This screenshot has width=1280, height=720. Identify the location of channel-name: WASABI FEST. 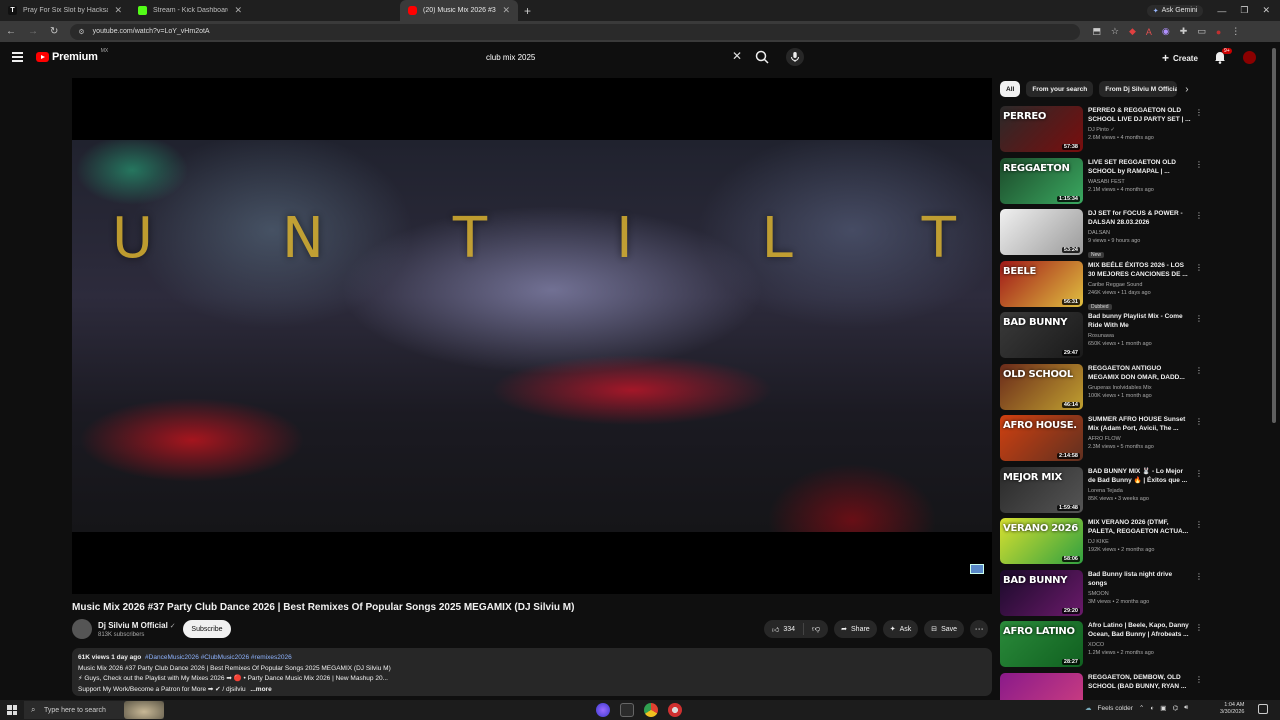
(1140, 182).